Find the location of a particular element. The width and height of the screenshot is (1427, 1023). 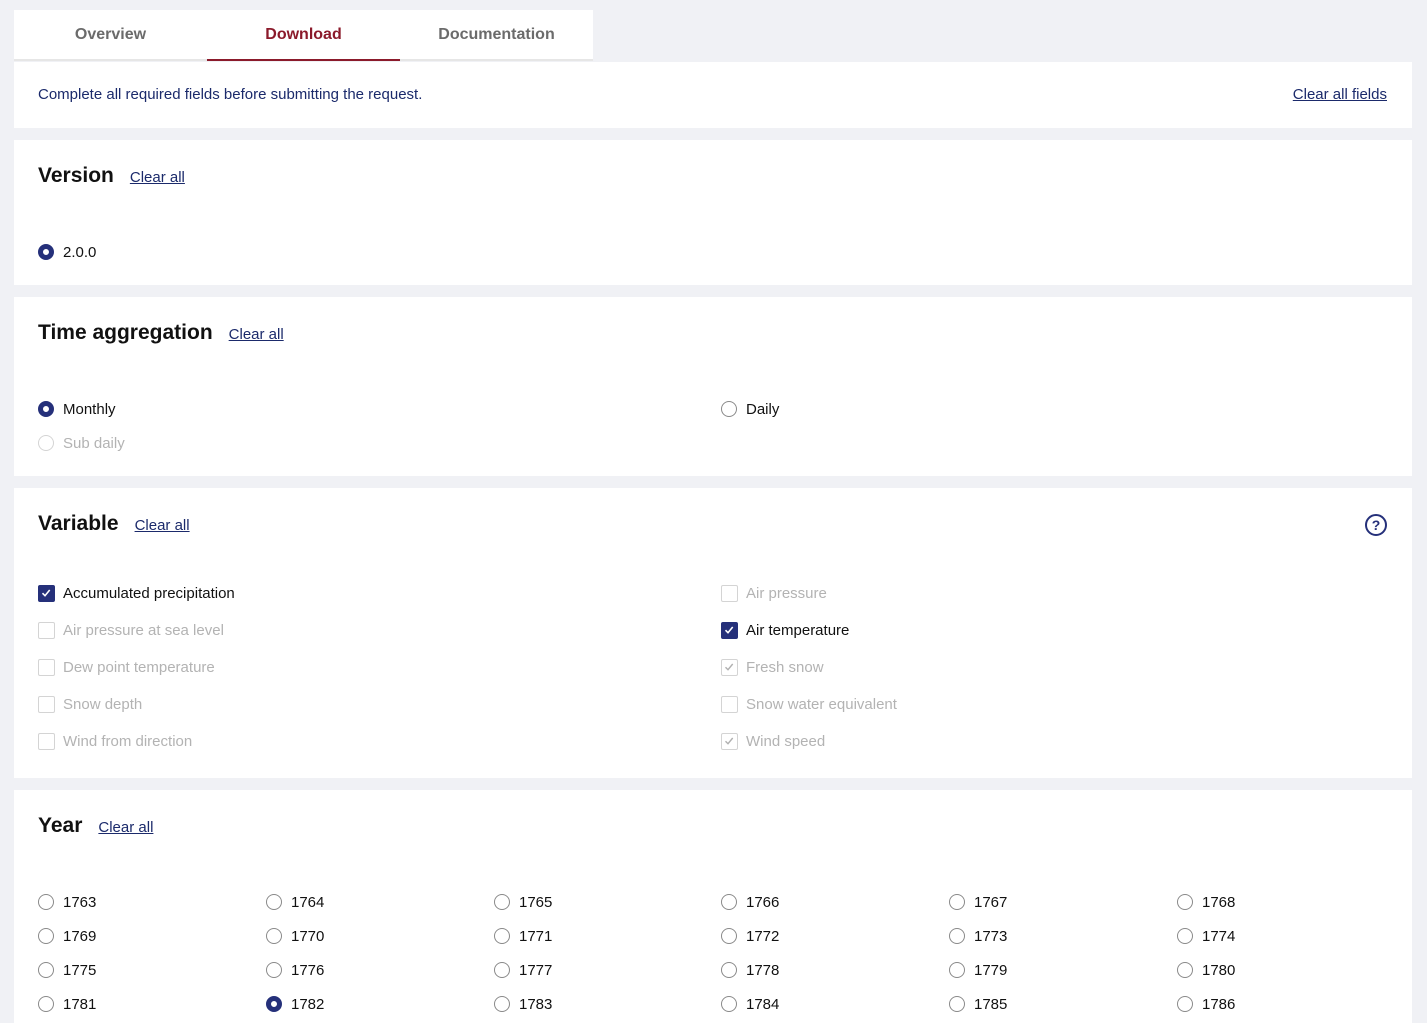

option-daily: Daily is located at coordinates (750, 409).